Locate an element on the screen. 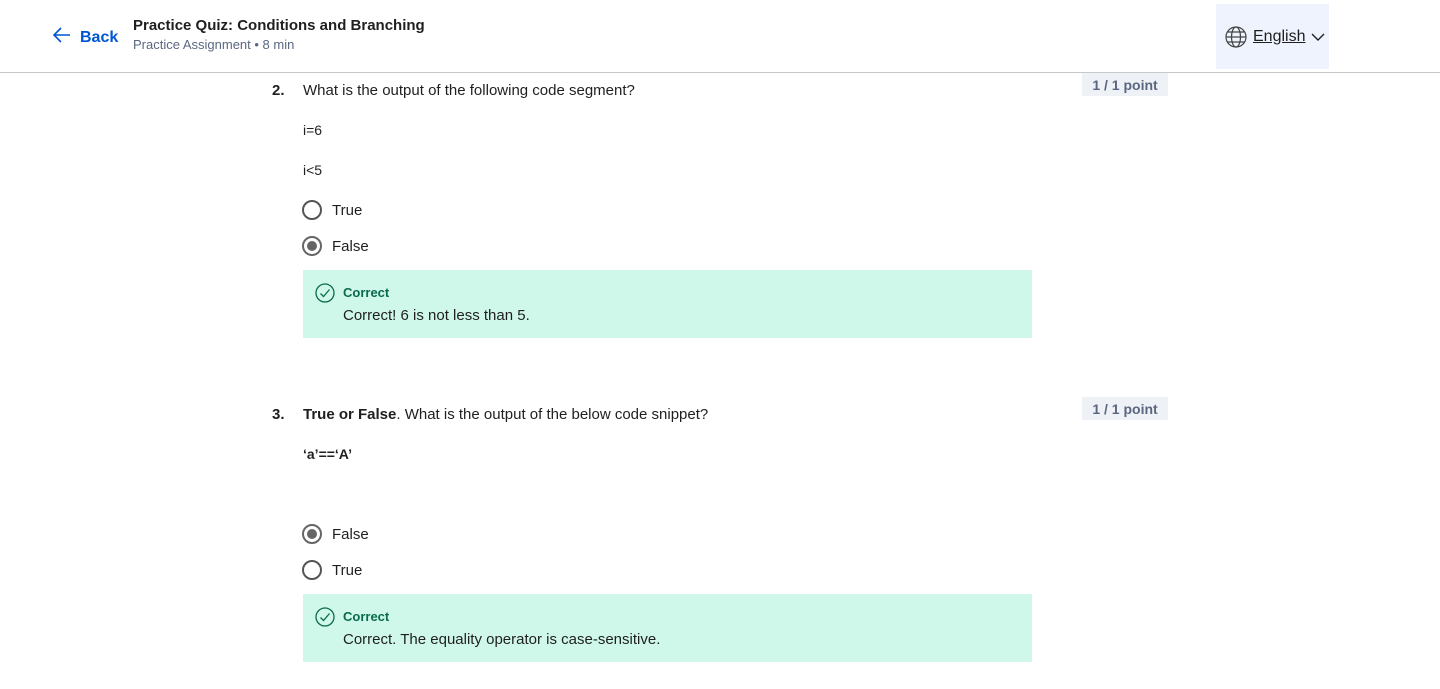 This screenshot has height=689, width=1440. back-button: Back is located at coordinates (85, 37).